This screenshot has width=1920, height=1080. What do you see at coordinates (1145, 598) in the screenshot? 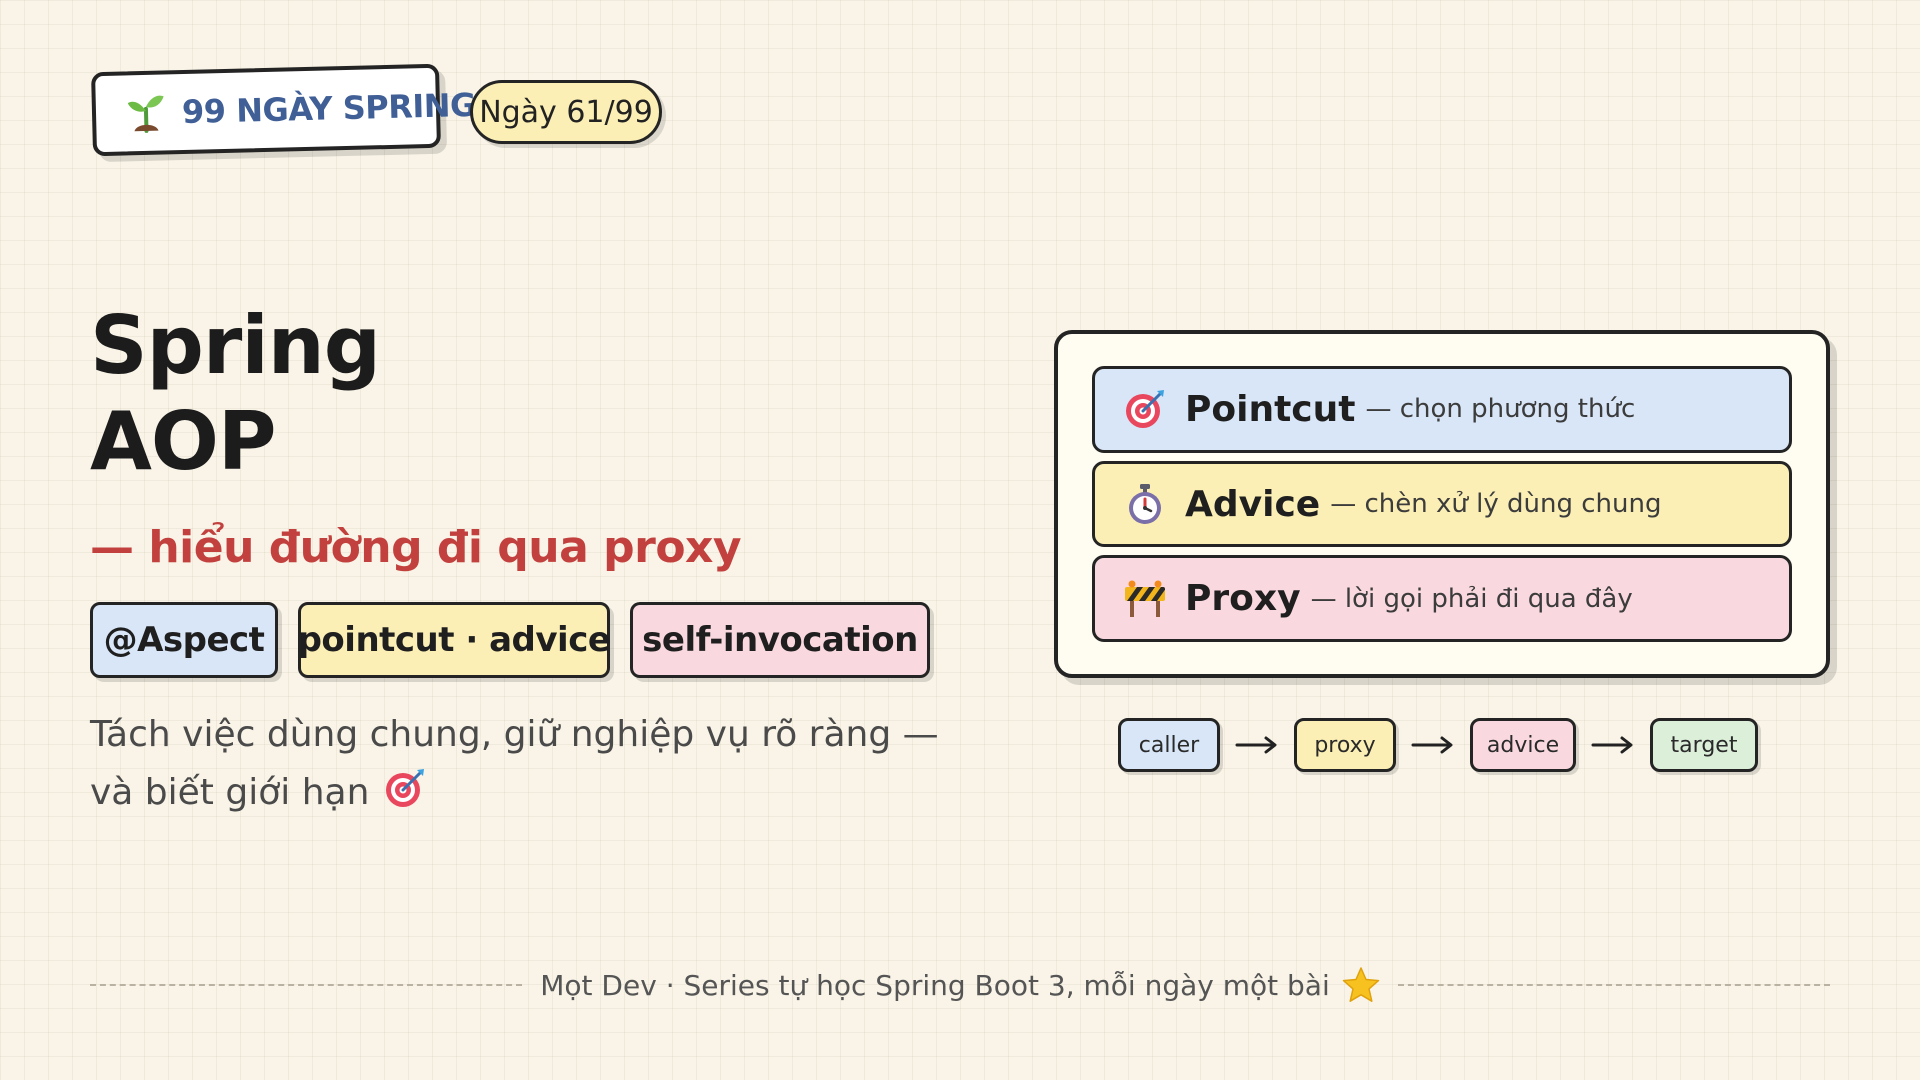
I see `barrier-icon` at bounding box center [1145, 598].